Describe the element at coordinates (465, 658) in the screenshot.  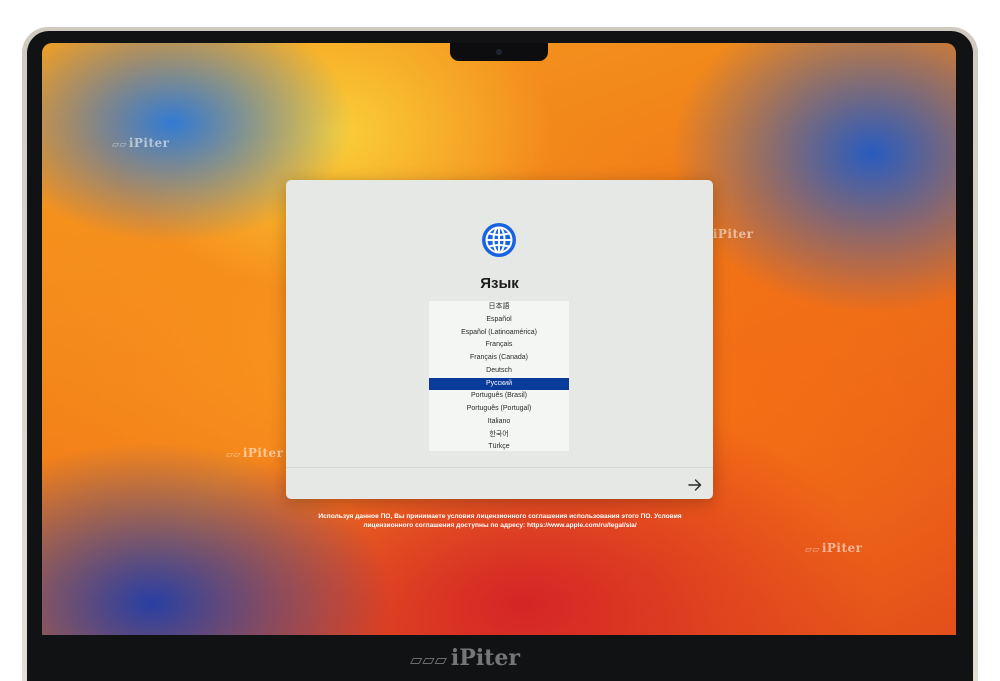
I see `watermark-logo: ▱▱▱ iPiter` at that location.